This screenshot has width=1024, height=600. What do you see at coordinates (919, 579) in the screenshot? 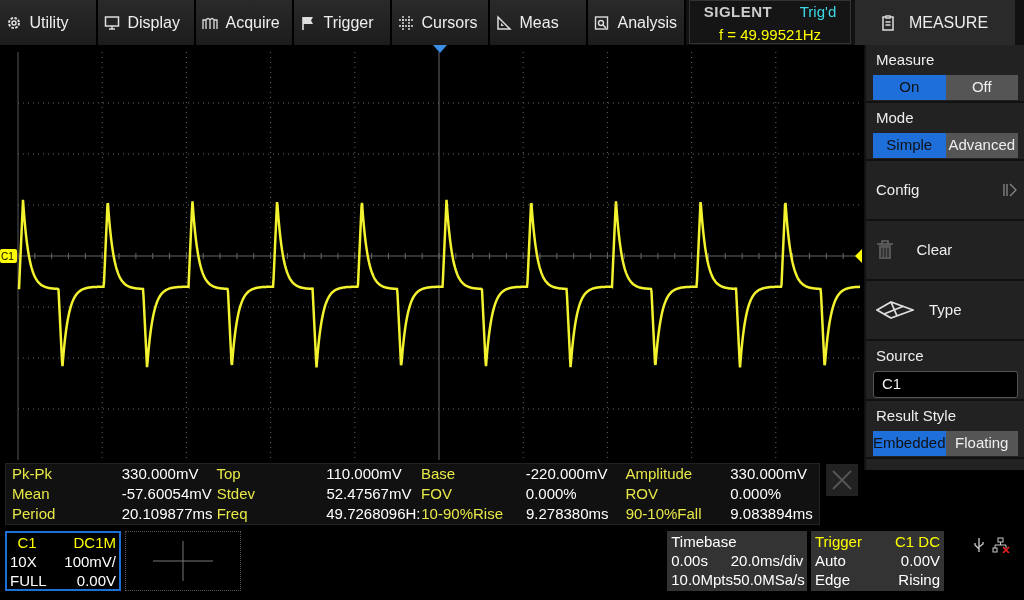
I see `trigger-slope: Rising` at bounding box center [919, 579].